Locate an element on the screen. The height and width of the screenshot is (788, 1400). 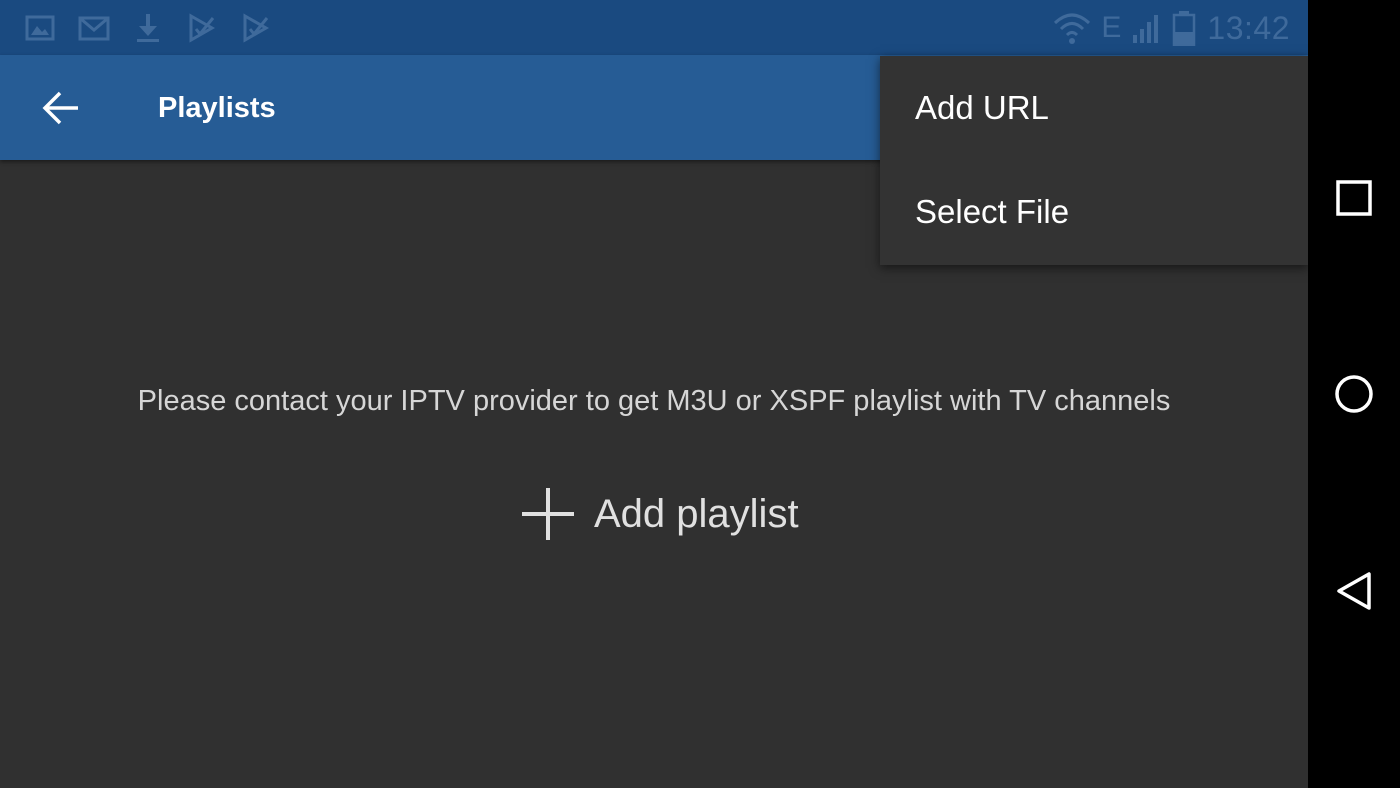
wifi-icon is located at coordinates (1072, 28).